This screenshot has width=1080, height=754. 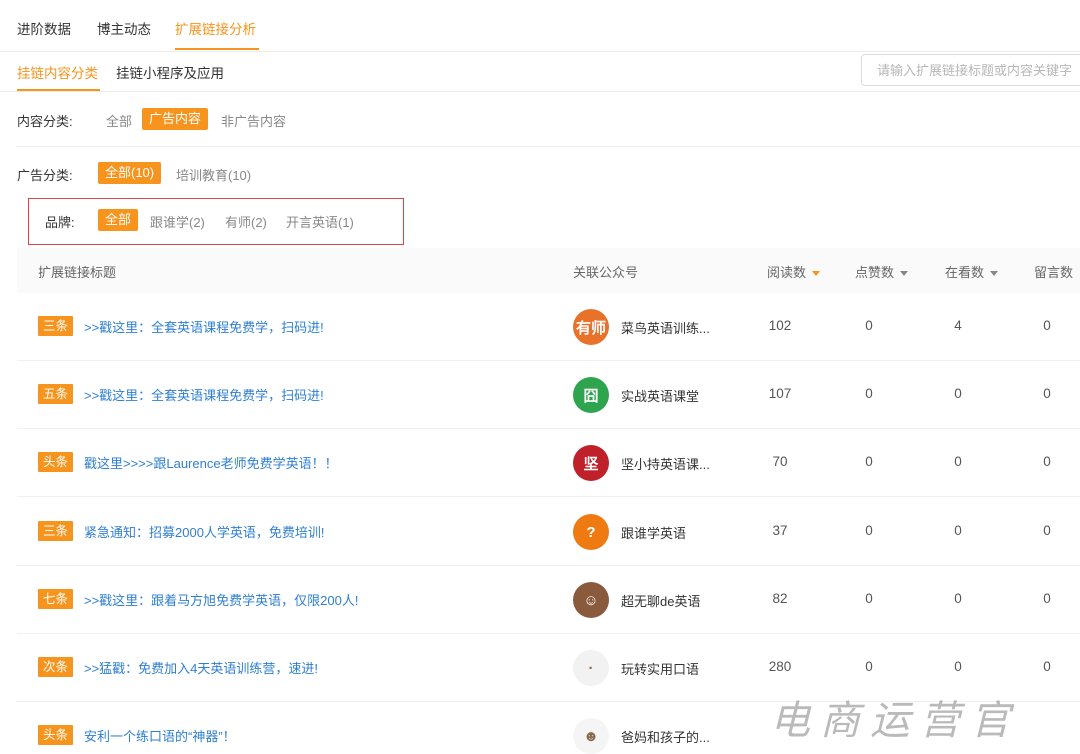 What do you see at coordinates (204, 531) in the screenshot?
I see `link-title: 紧急通知：招募2000人学英语，免费培训!` at bounding box center [204, 531].